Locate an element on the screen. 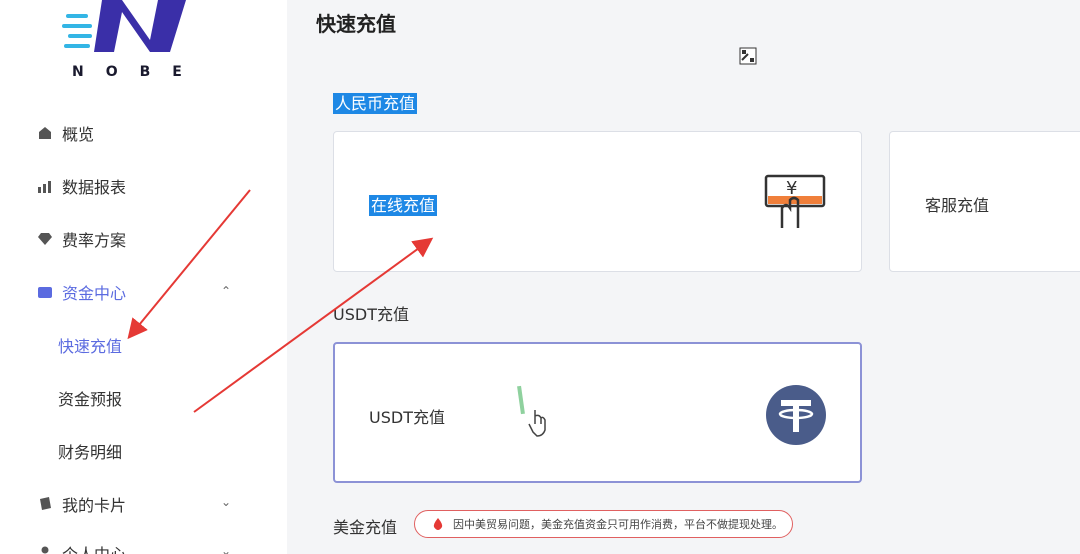 This screenshot has height=554, width=1080. chart-icon is located at coordinates (45, 186).